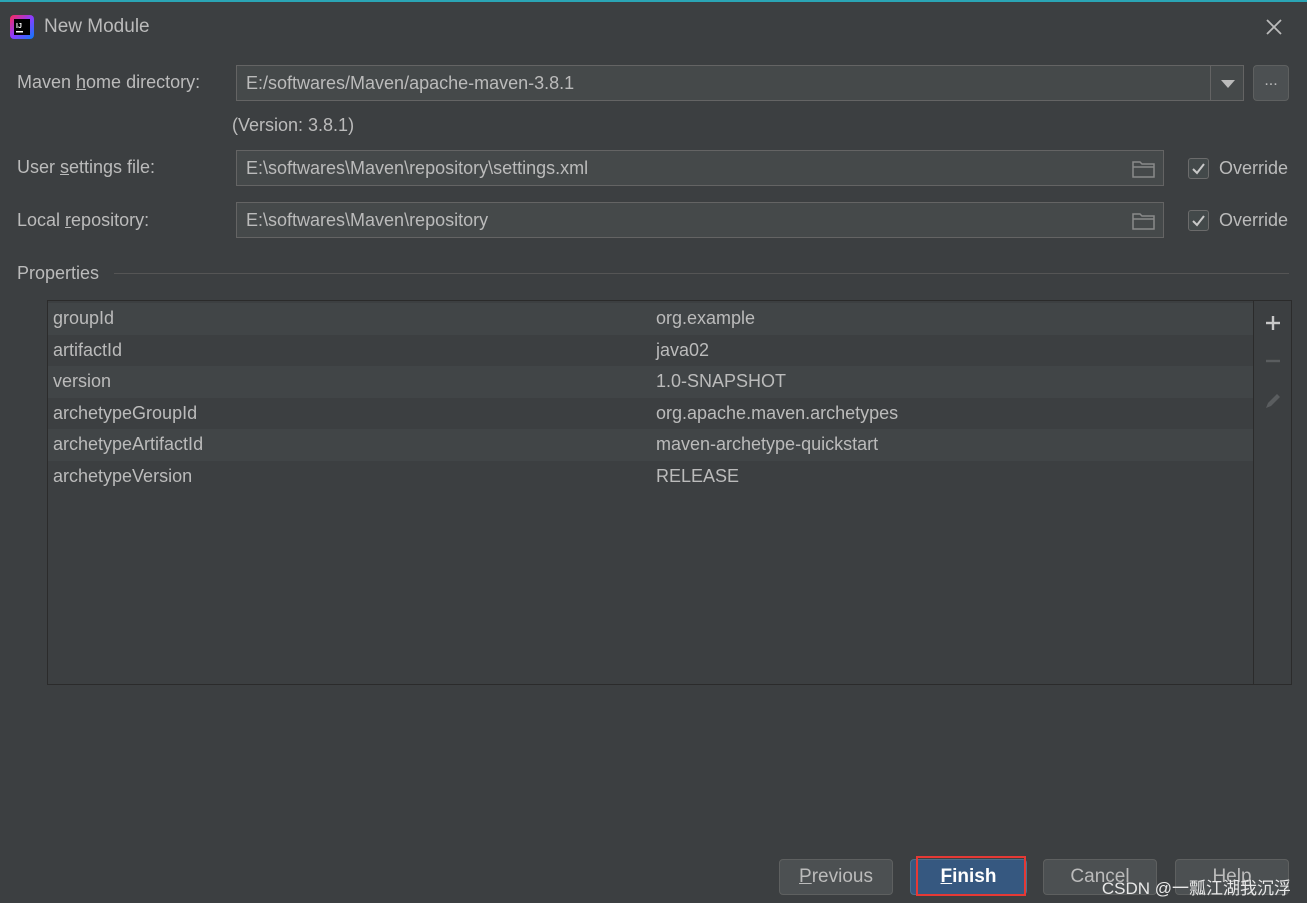  What do you see at coordinates (721, 381) in the screenshot?
I see `property-value: 1.0-SNAPSHOT` at bounding box center [721, 381].